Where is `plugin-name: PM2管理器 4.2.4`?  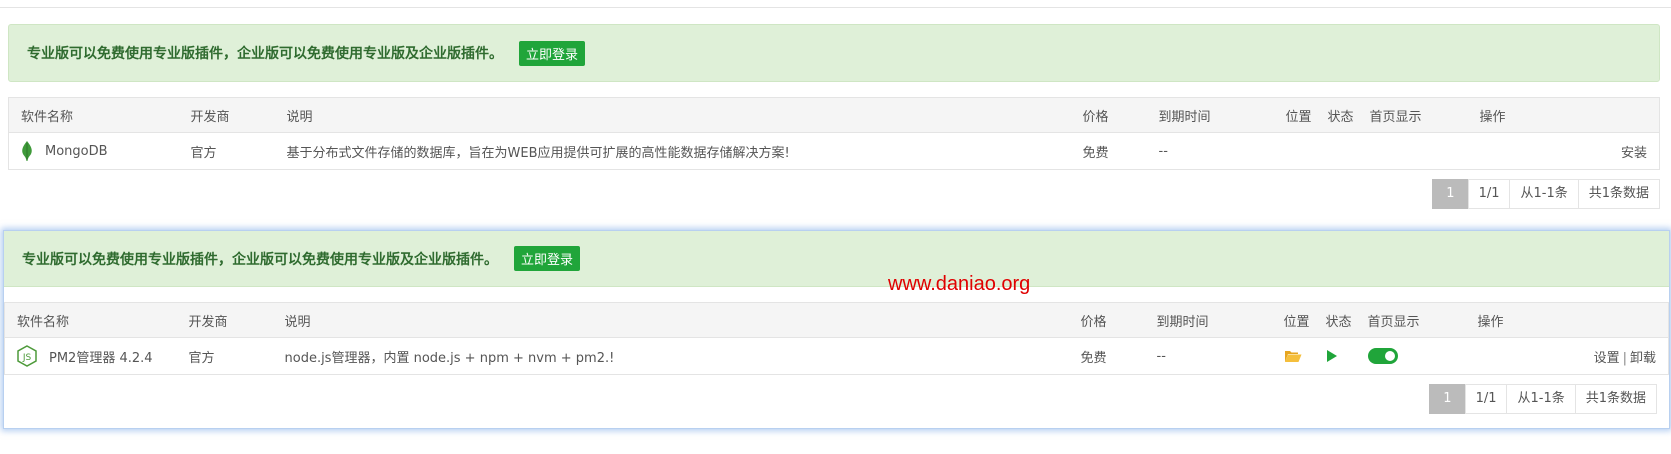 plugin-name: PM2管理器 4.2.4 is located at coordinates (101, 358).